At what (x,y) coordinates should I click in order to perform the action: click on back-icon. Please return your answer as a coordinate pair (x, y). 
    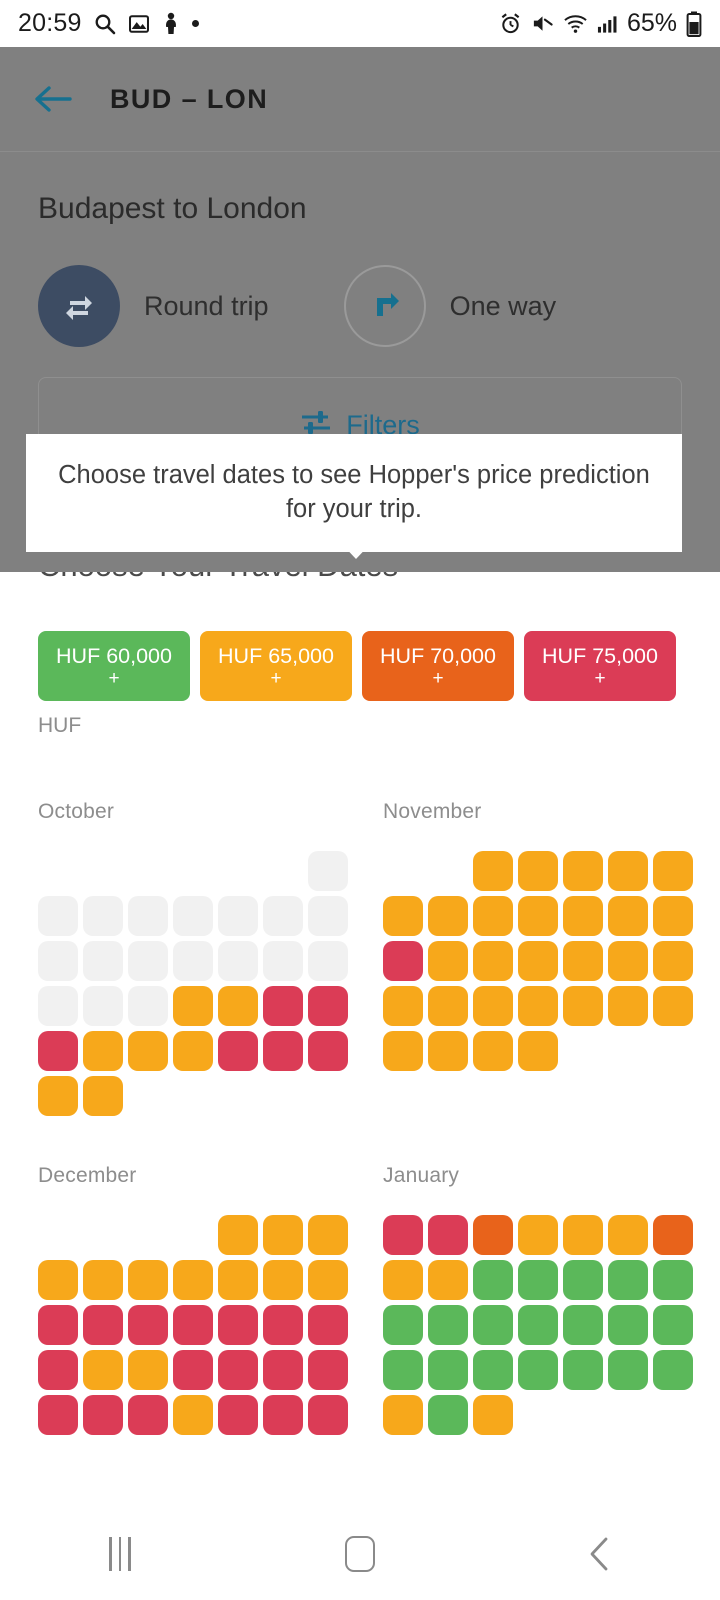
    Looking at the image, I should click on (600, 1554).